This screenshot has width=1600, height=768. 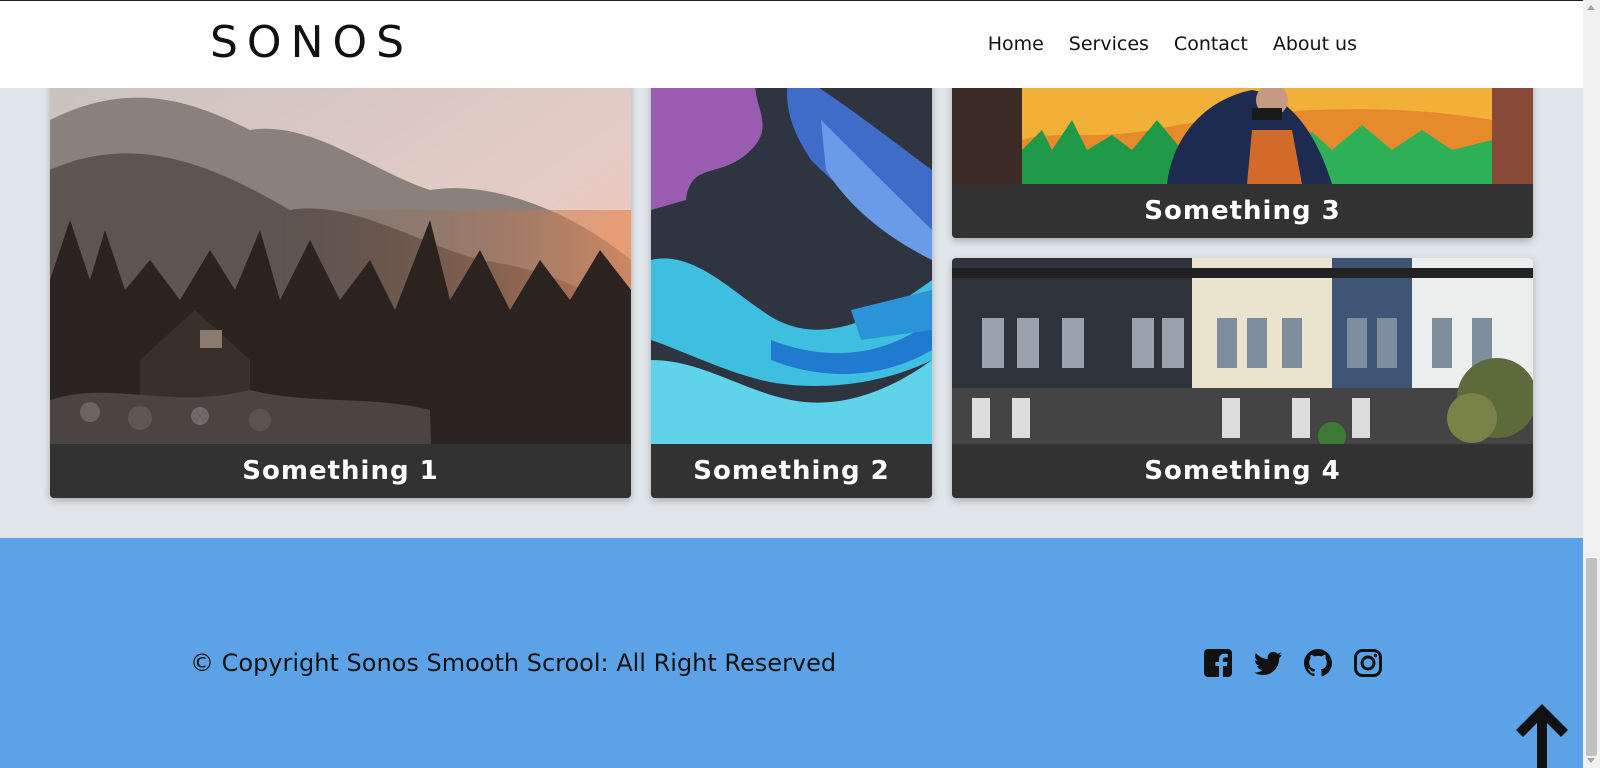 What do you see at coordinates (1591, 657) in the screenshot?
I see `scroll-thumb` at bounding box center [1591, 657].